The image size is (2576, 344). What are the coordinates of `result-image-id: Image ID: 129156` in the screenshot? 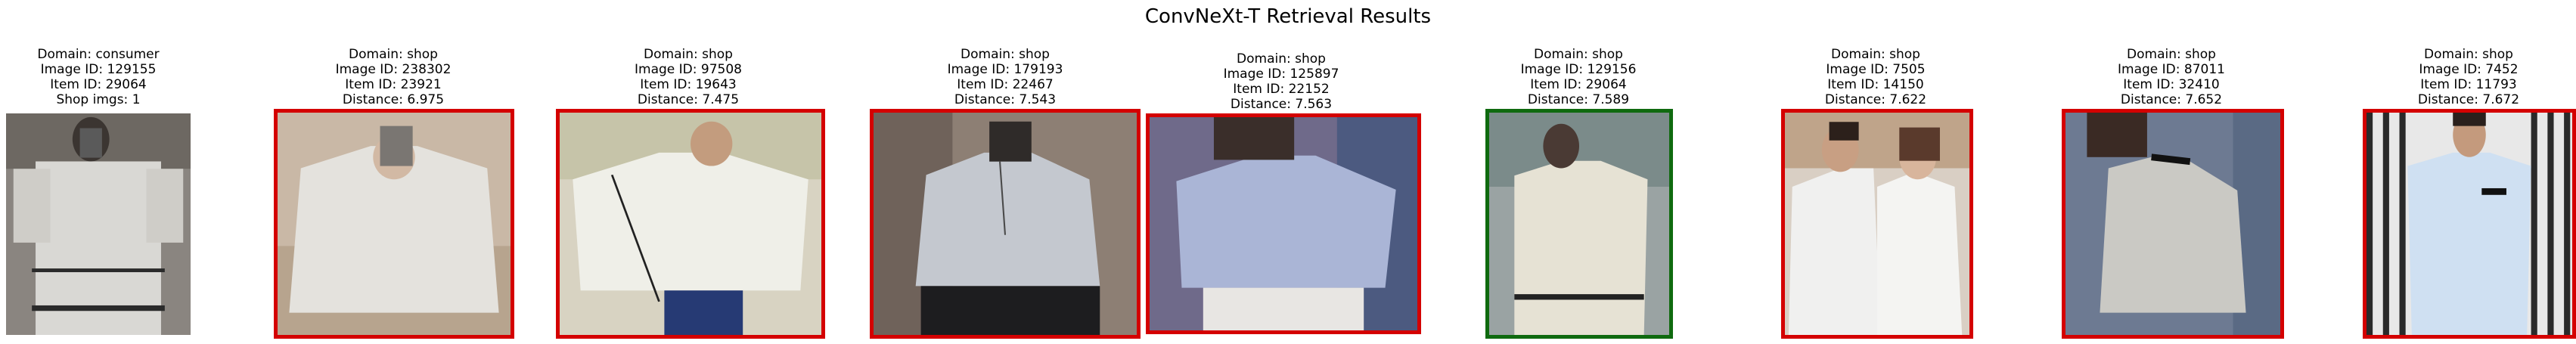 It's located at (1578, 69).